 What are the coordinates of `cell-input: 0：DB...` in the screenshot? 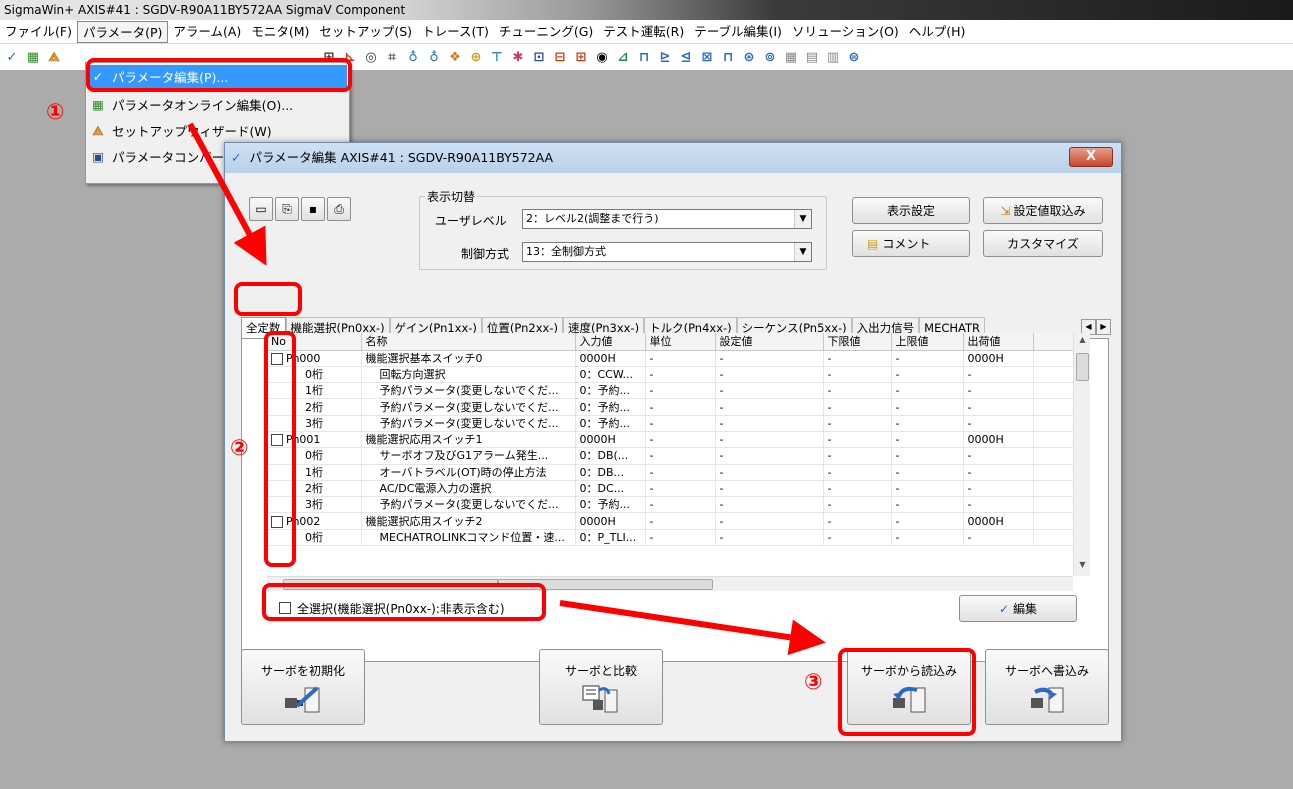 It's located at (610, 472).